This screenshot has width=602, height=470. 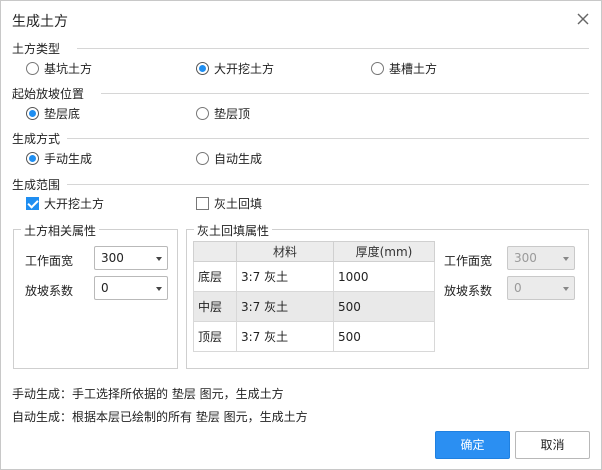 I want to click on earthwork-type-label: 土方类型, so click(x=36, y=49).